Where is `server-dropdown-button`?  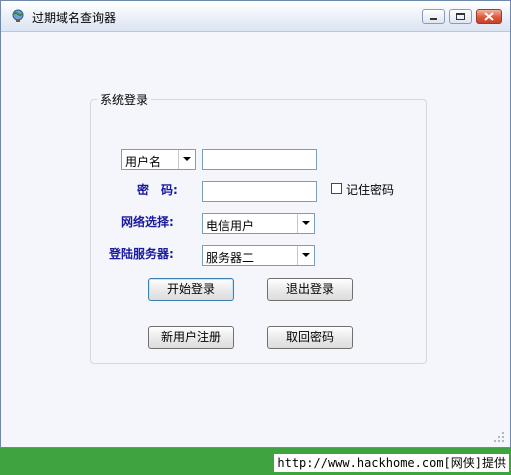 server-dropdown-button is located at coordinates (305, 255).